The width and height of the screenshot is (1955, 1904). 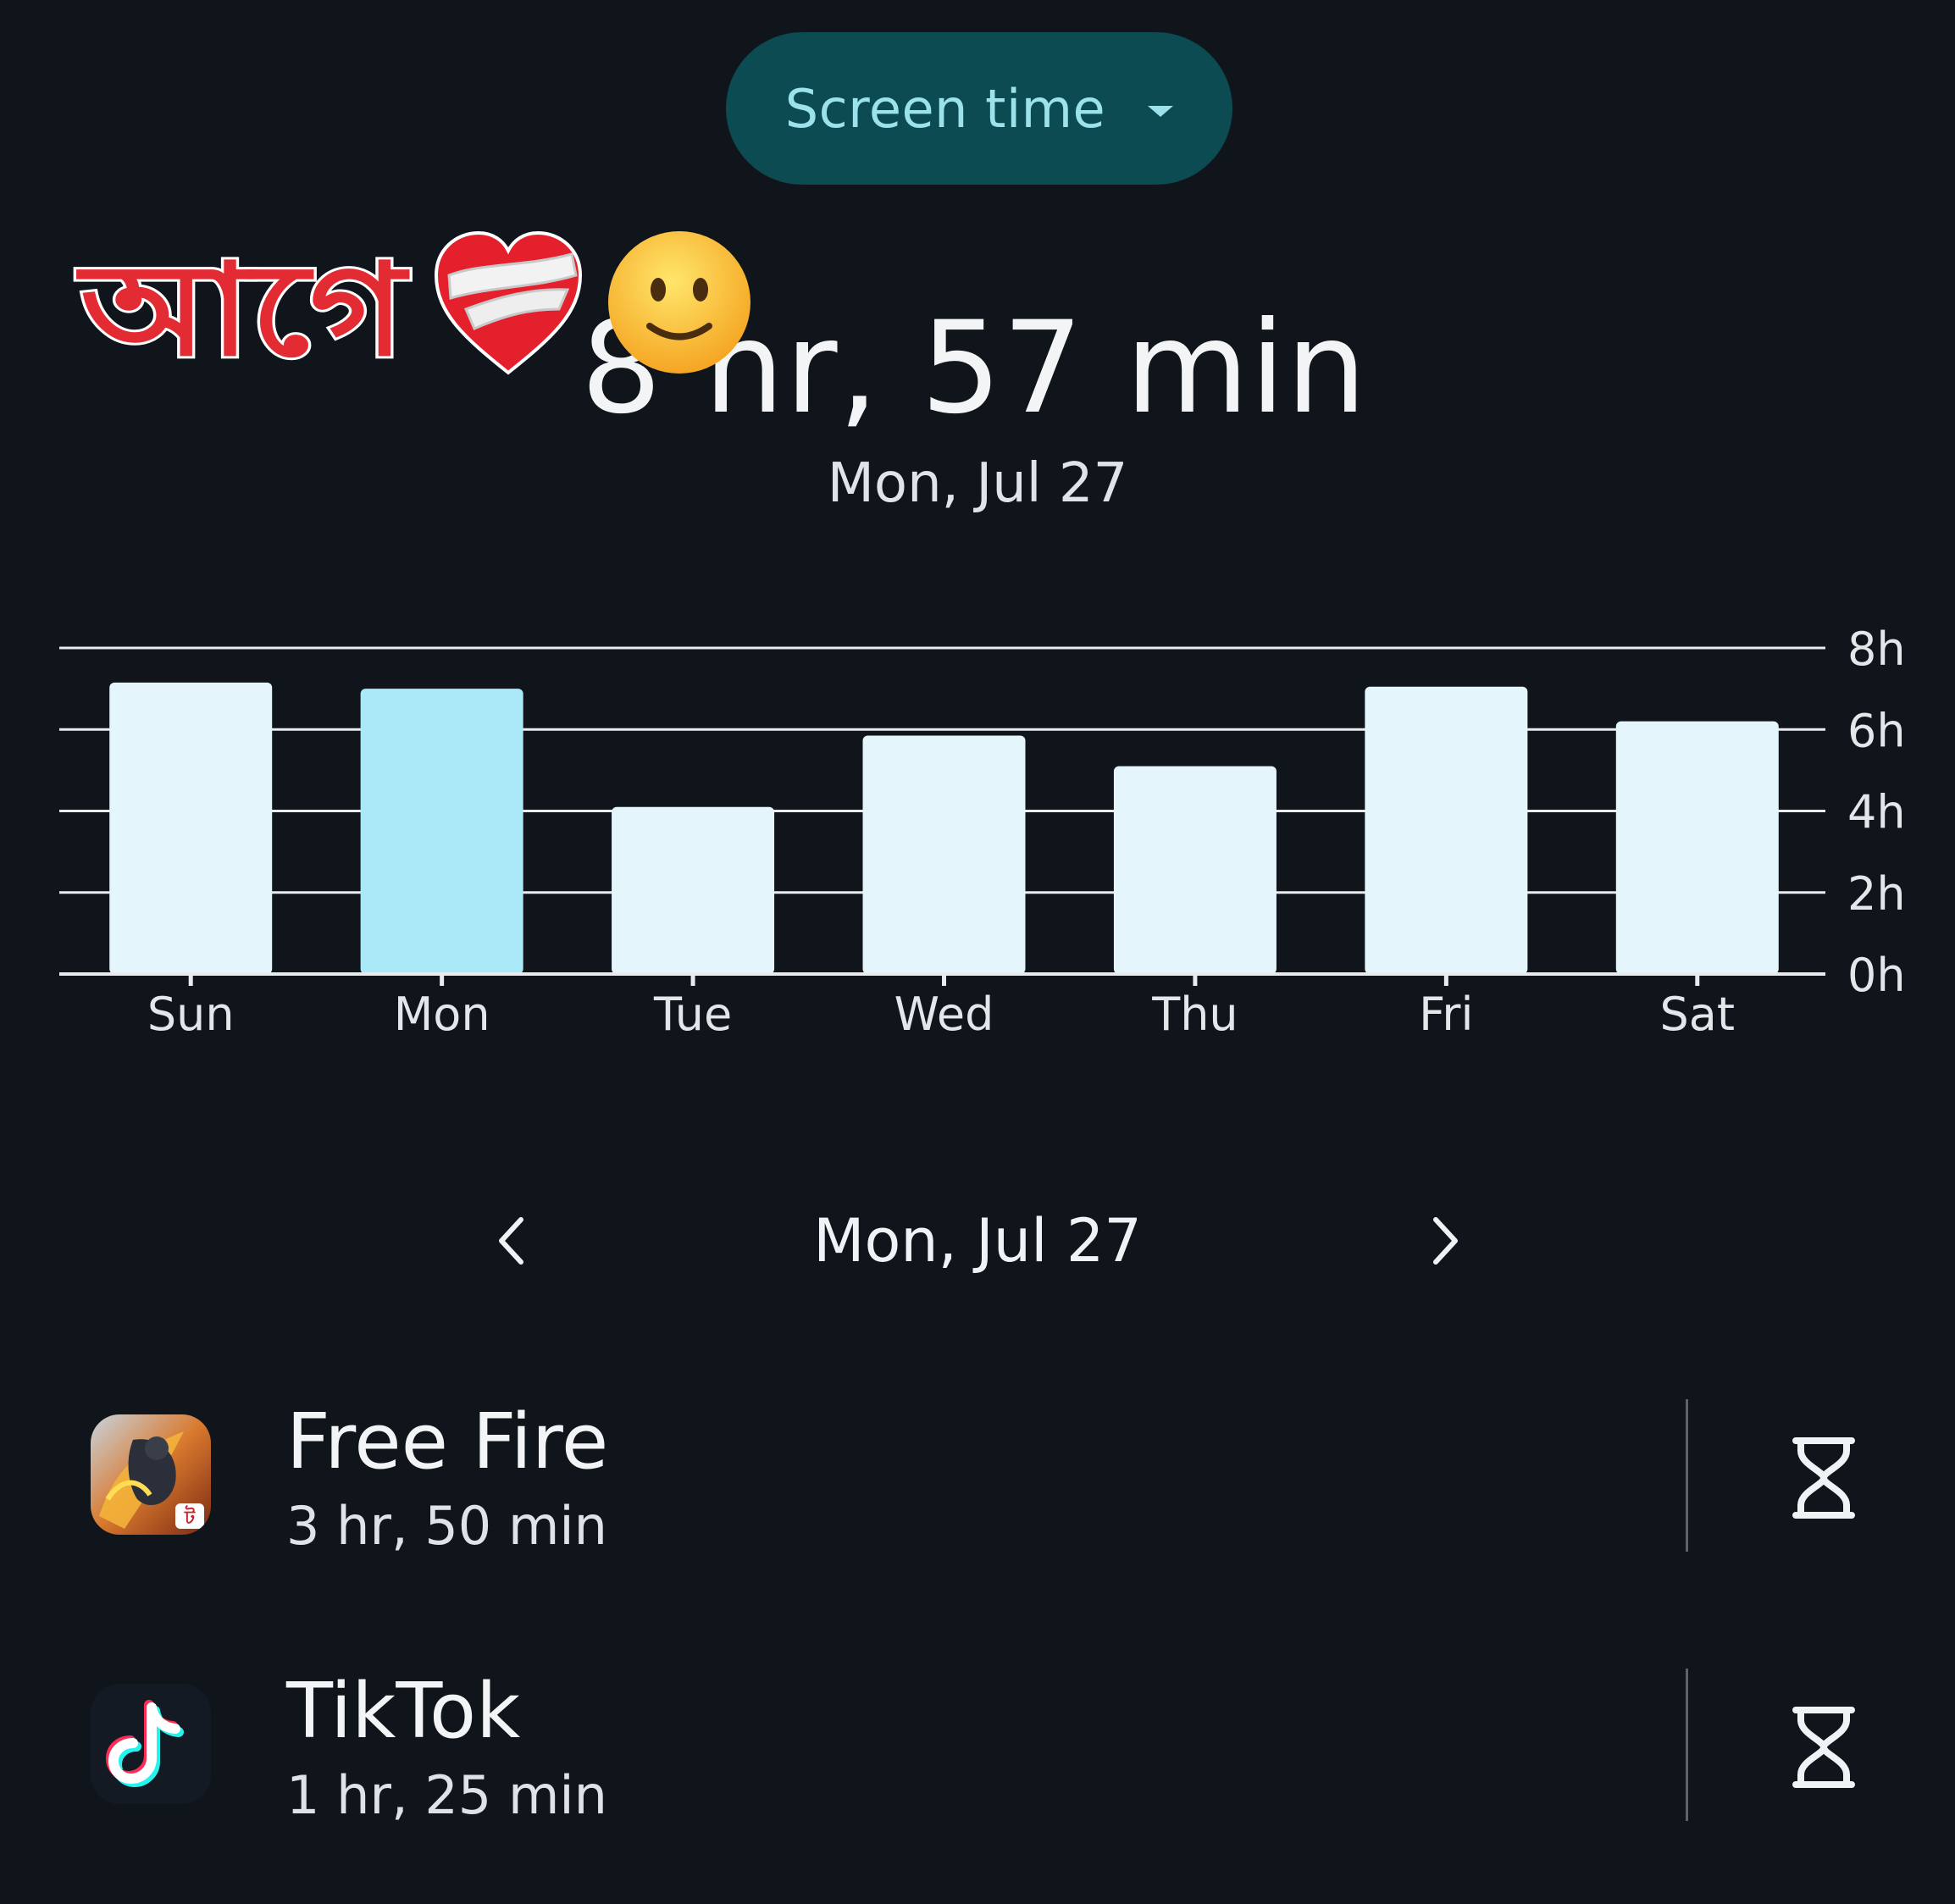 I want to click on sticker-text: আগে, so click(x=243, y=311).